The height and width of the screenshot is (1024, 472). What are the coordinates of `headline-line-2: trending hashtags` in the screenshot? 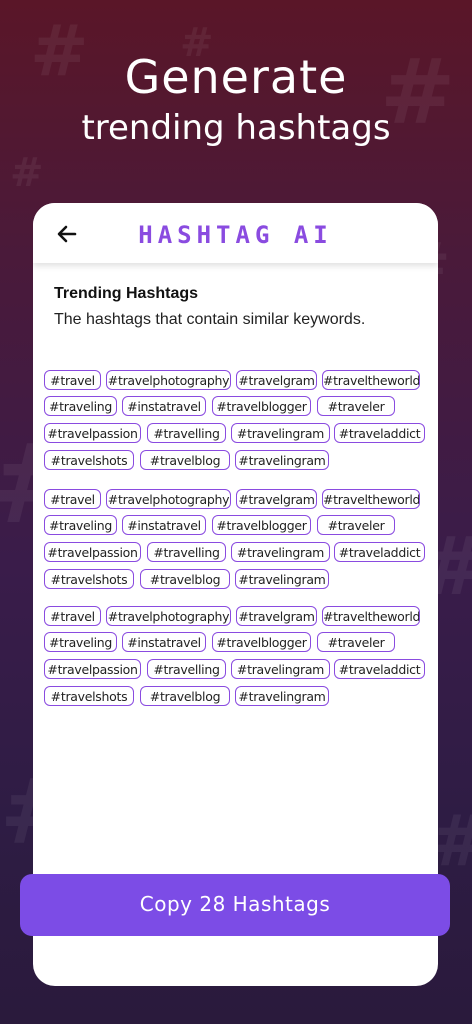 It's located at (236, 128).